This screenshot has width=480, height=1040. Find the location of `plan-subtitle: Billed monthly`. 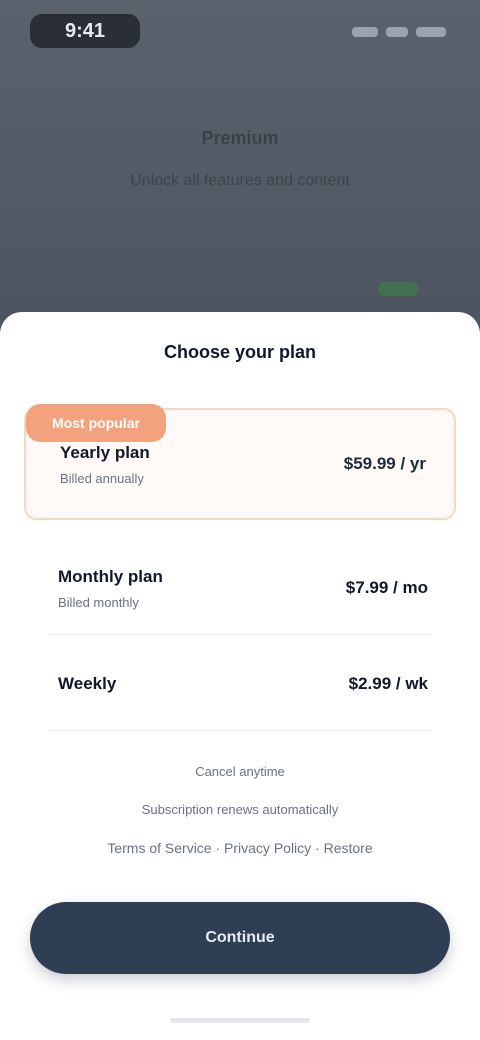

plan-subtitle: Billed monthly is located at coordinates (98, 602).